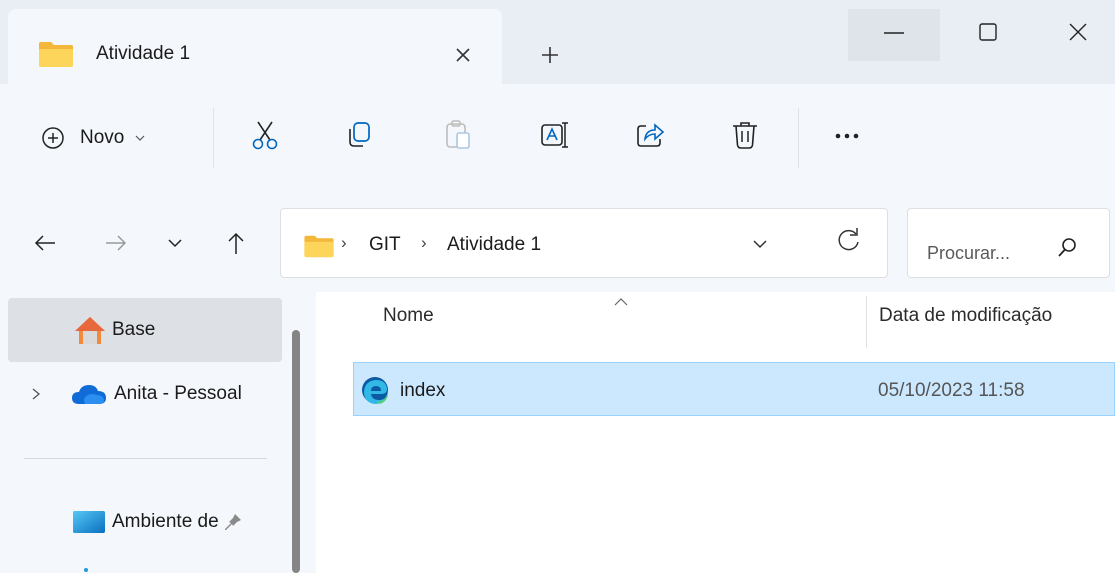  Describe the element at coordinates (760, 244) in the screenshot. I see `address-history-chevron-icon` at that location.